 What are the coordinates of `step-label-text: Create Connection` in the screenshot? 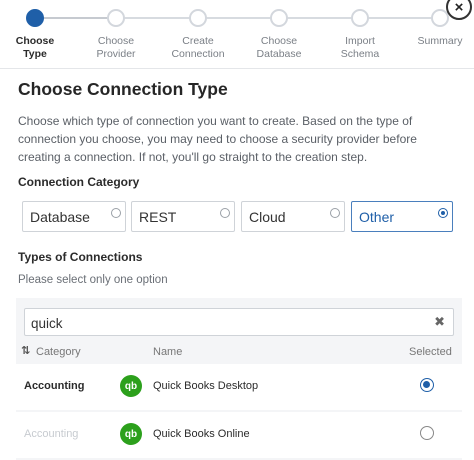 It's located at (198, 47).